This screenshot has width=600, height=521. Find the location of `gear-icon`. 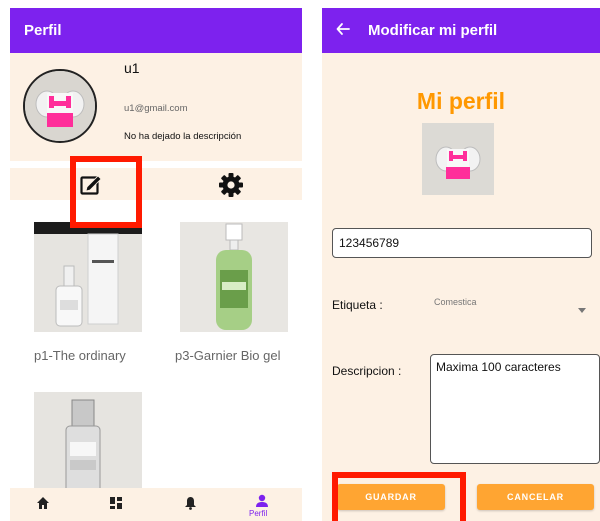

gear-icon is located at coordinates (231, 185).